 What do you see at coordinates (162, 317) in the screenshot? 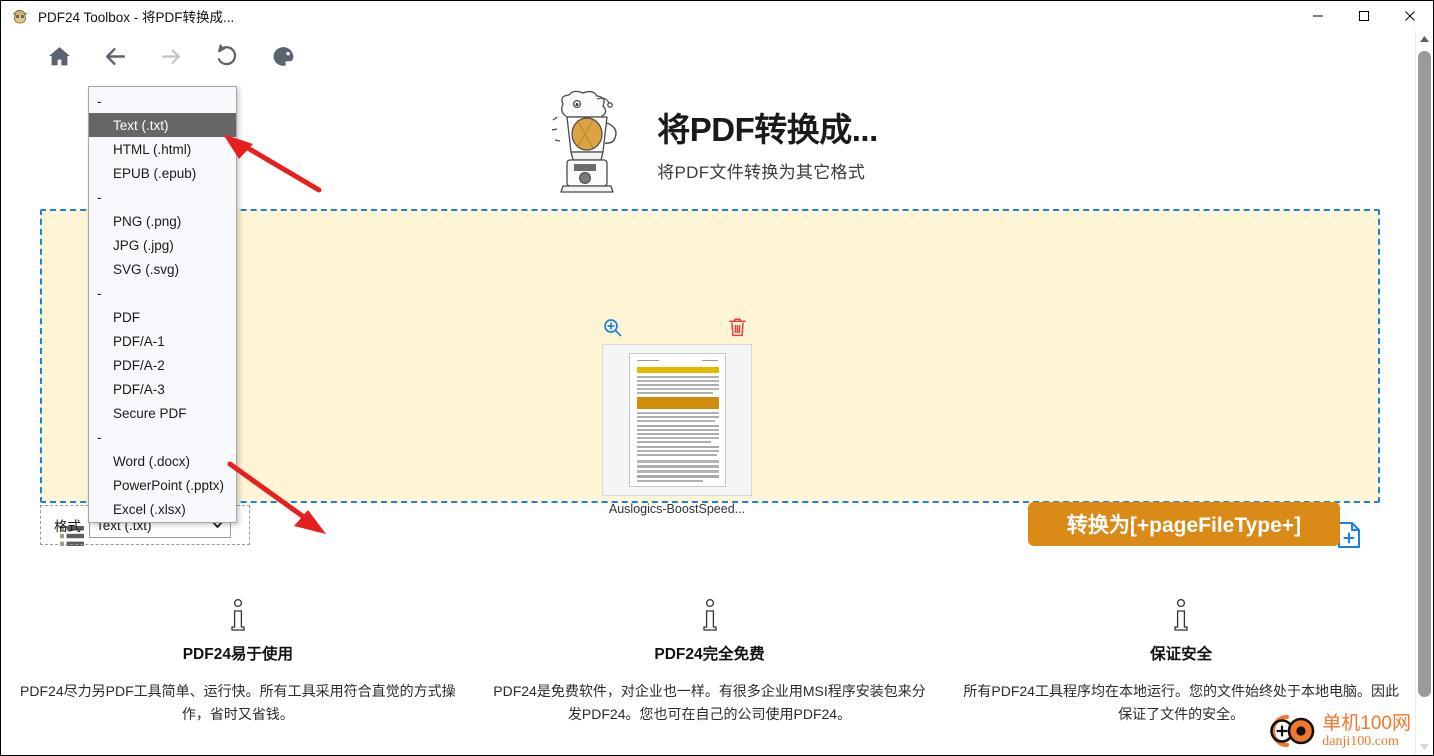
I see `dropdown-item: PDF` at bounding box center [162, 317].